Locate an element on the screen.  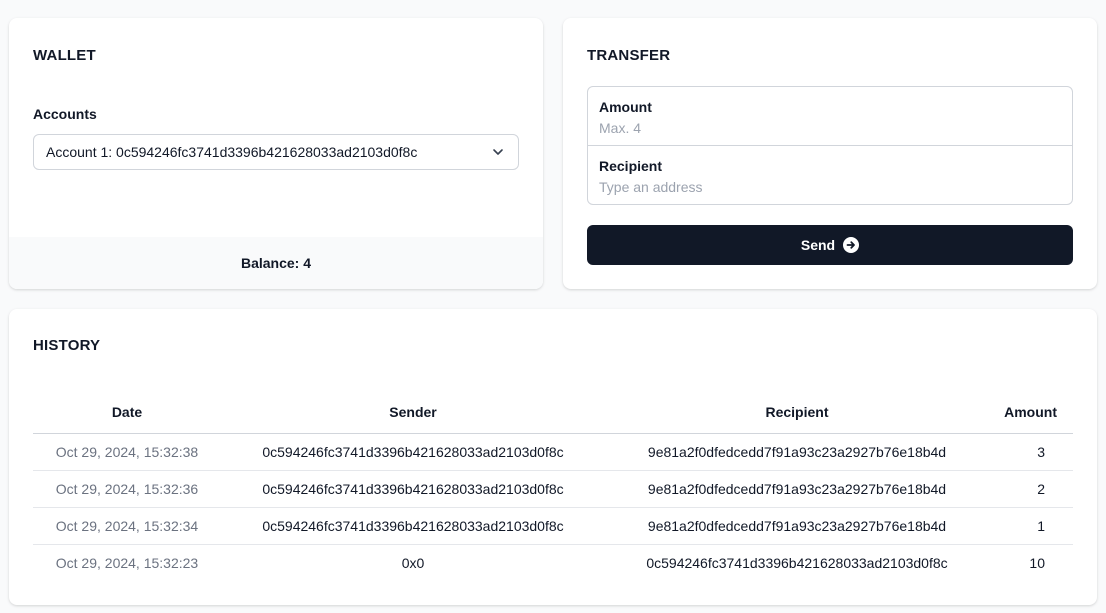
cell-amount: 1 is located at coordinates (1031, 526).